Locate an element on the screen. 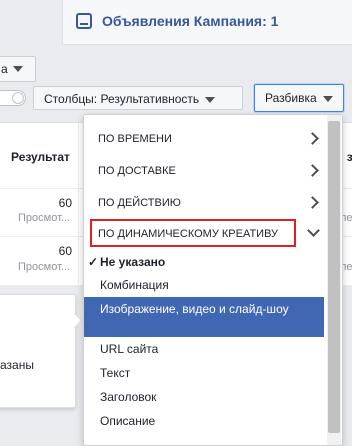 The width and height of the screenshot is (352, 446). columns-button: Столбцы: Результативность is located at coordinates (138, 98).